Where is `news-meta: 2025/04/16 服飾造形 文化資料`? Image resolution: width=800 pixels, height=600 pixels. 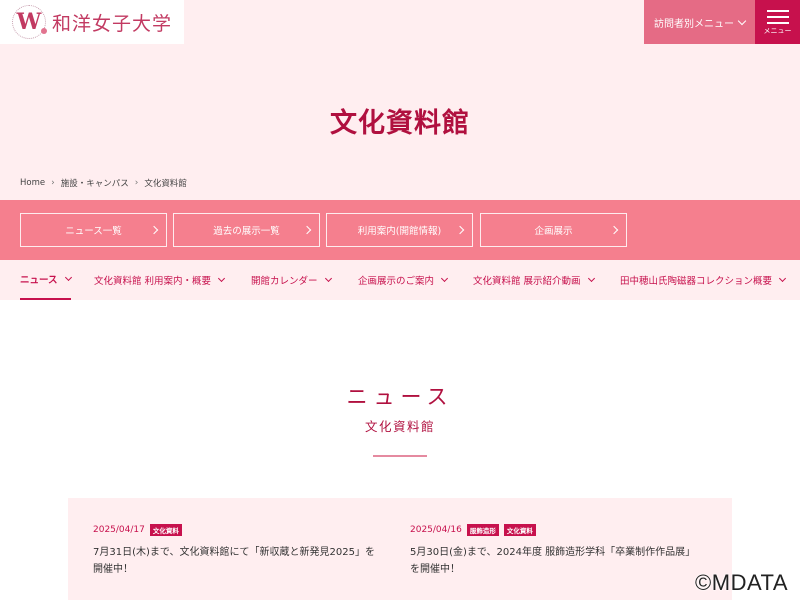
news-meta: 2025/04/16 服飾造形 文化資料 is located at coordinates (555, 530).